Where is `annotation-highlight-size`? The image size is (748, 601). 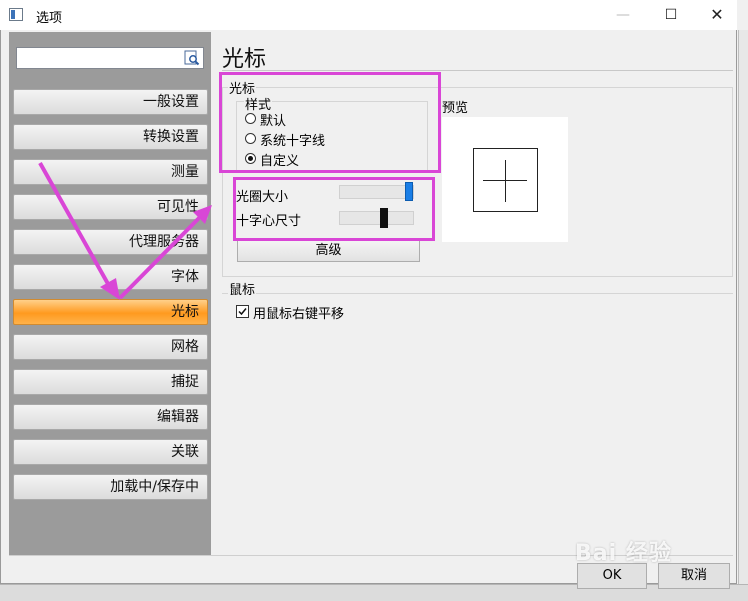
annotation-highlight-size is located at coordinates (334, 209).